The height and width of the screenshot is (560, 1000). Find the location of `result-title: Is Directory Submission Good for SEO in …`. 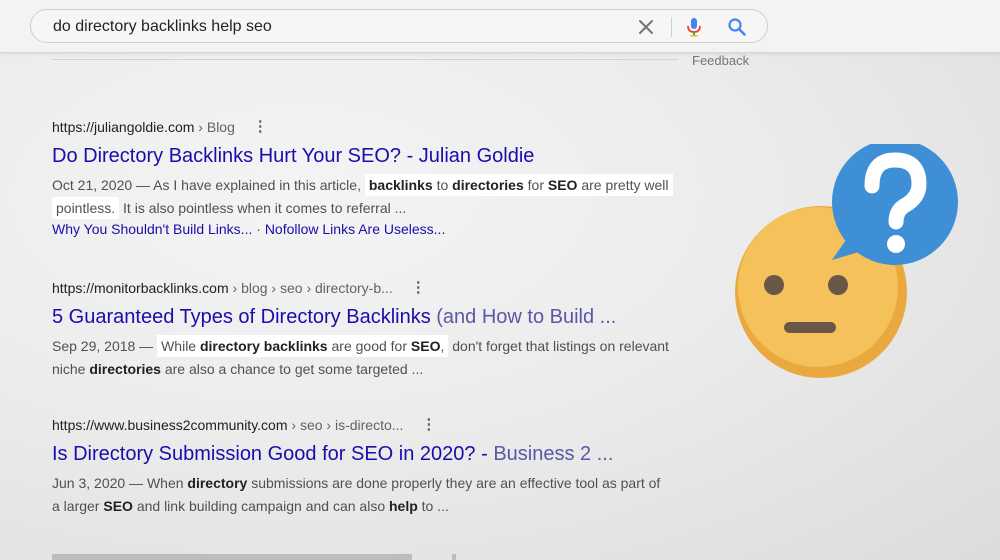

result-title: Is Directory Submission Good for SEO in … is located at coordinates (377, 456).